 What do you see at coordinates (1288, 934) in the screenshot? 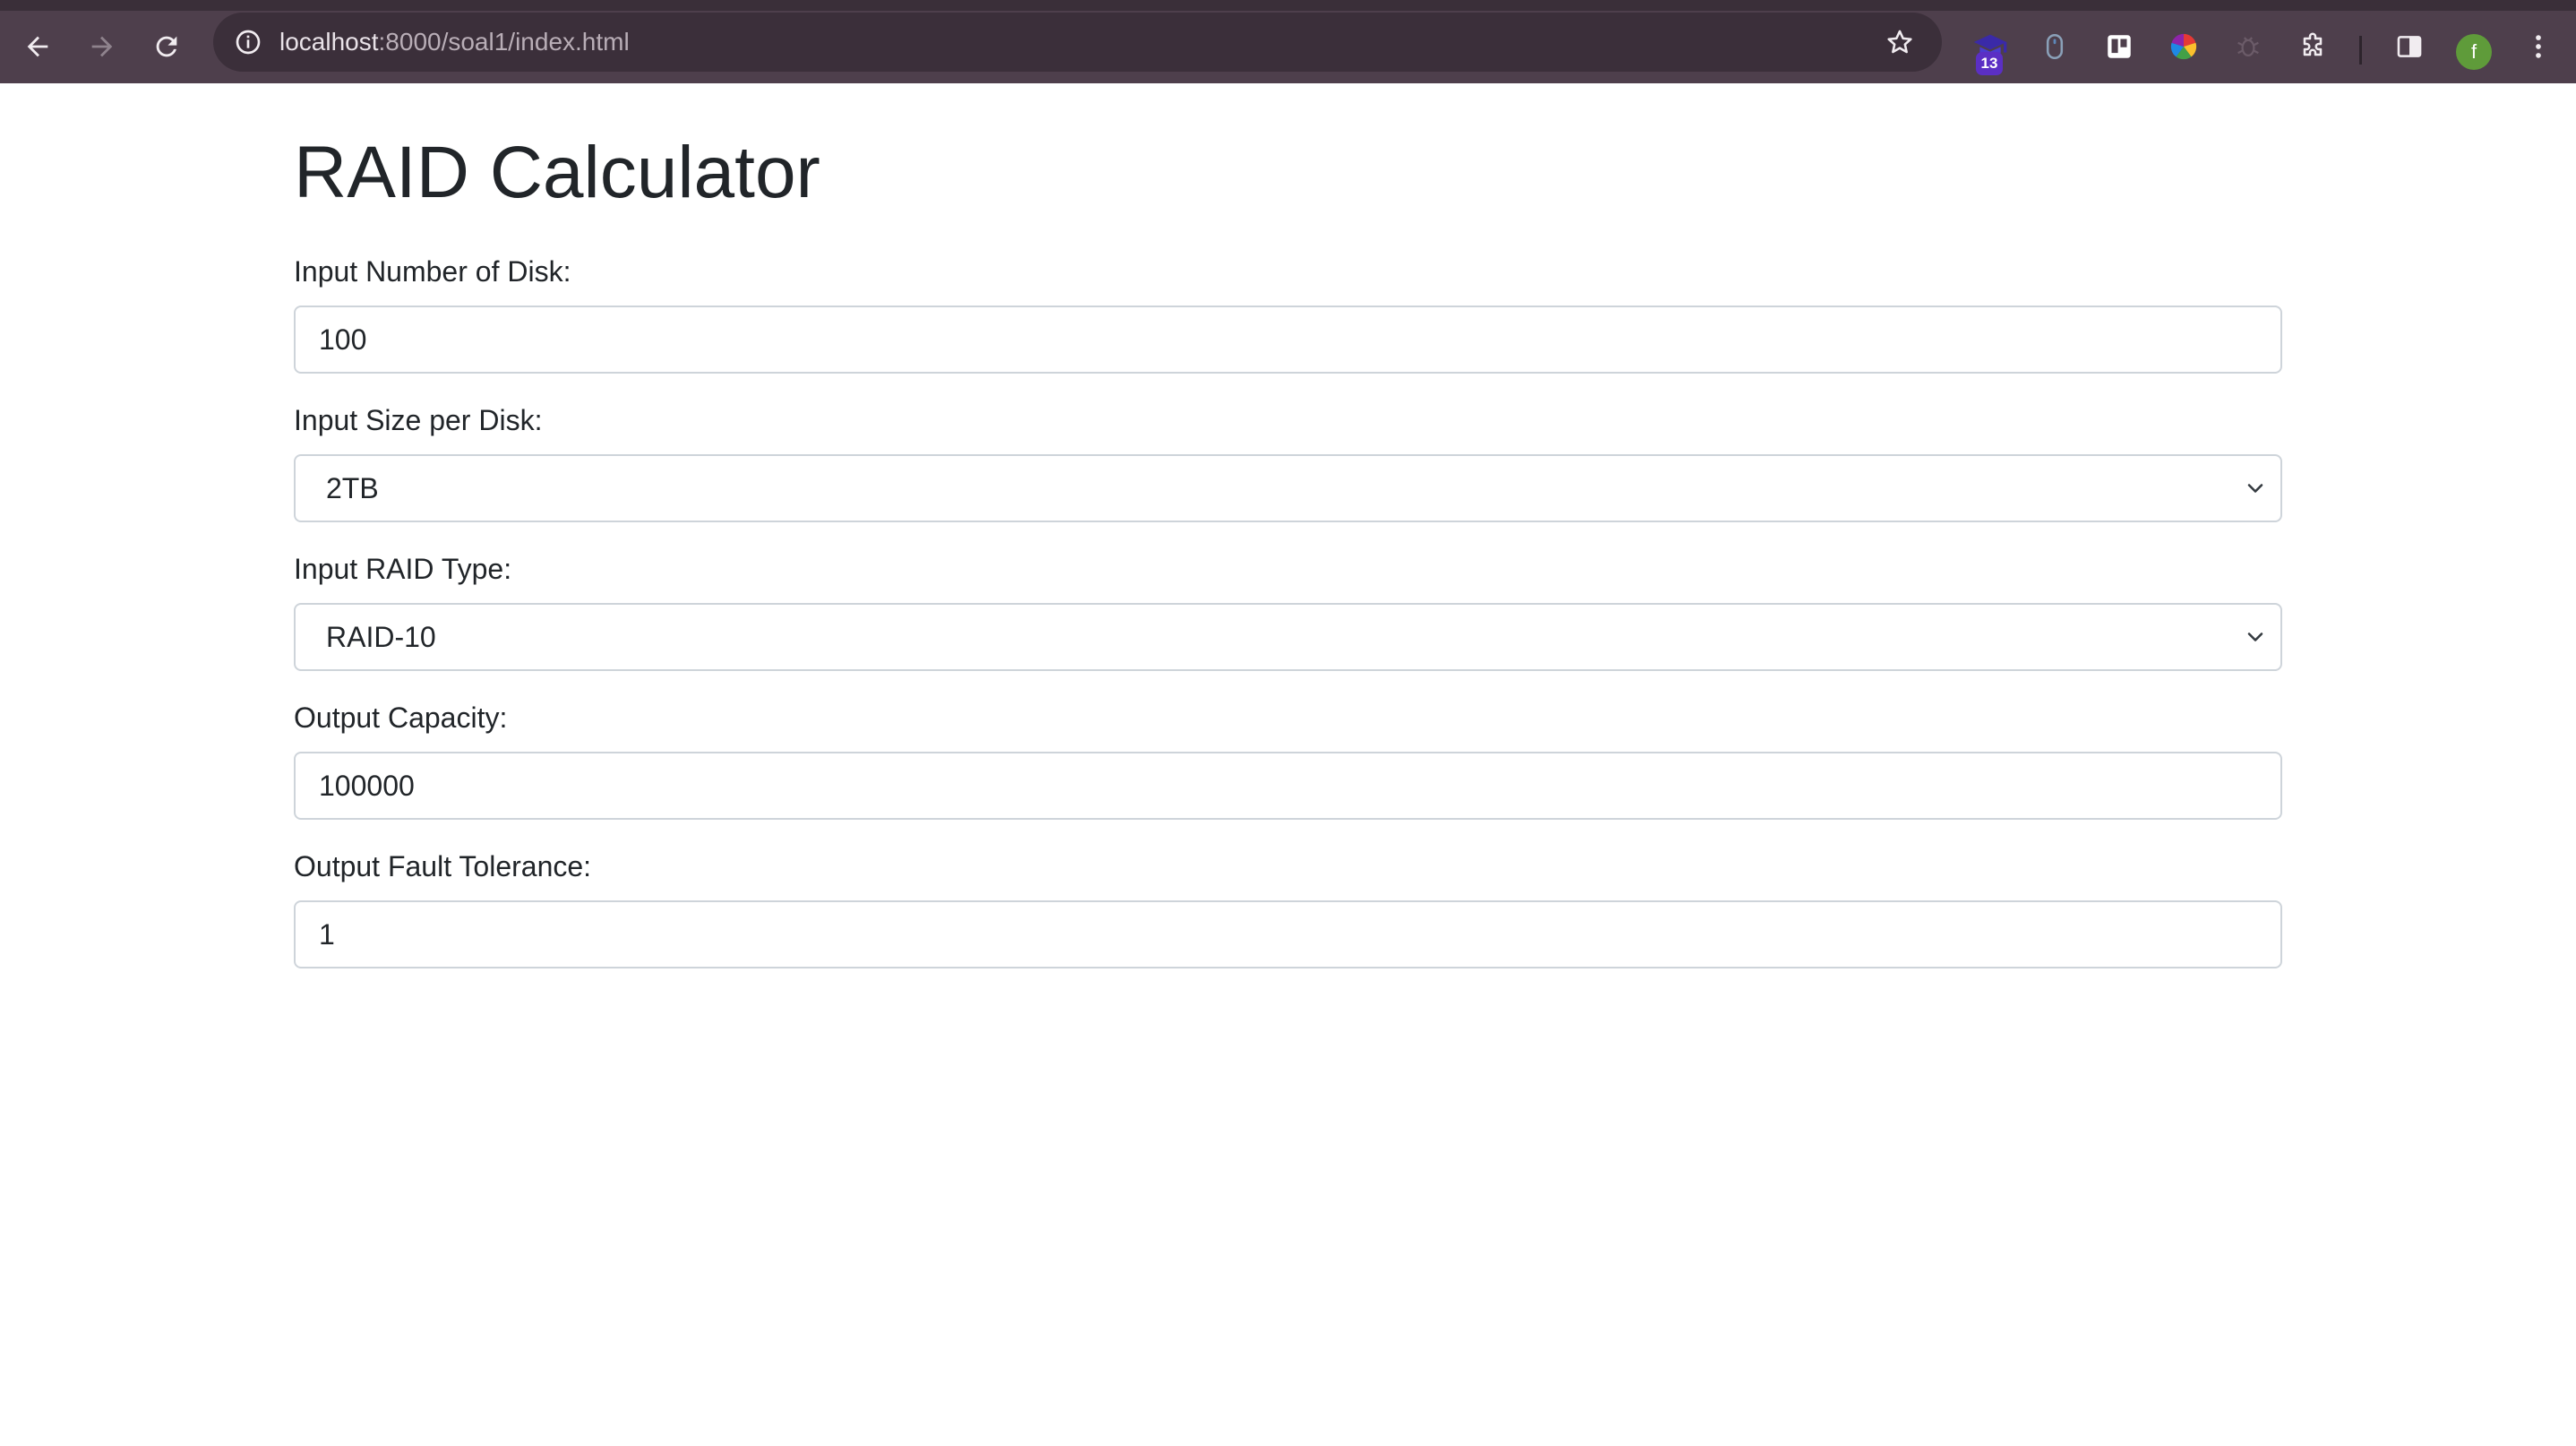
I see `fault-tolerance-output: 1` at bounding box center [1288, 934].